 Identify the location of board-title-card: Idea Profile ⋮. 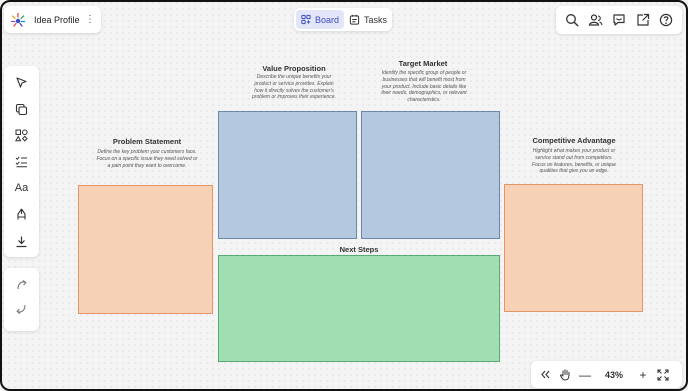
(52, 19).